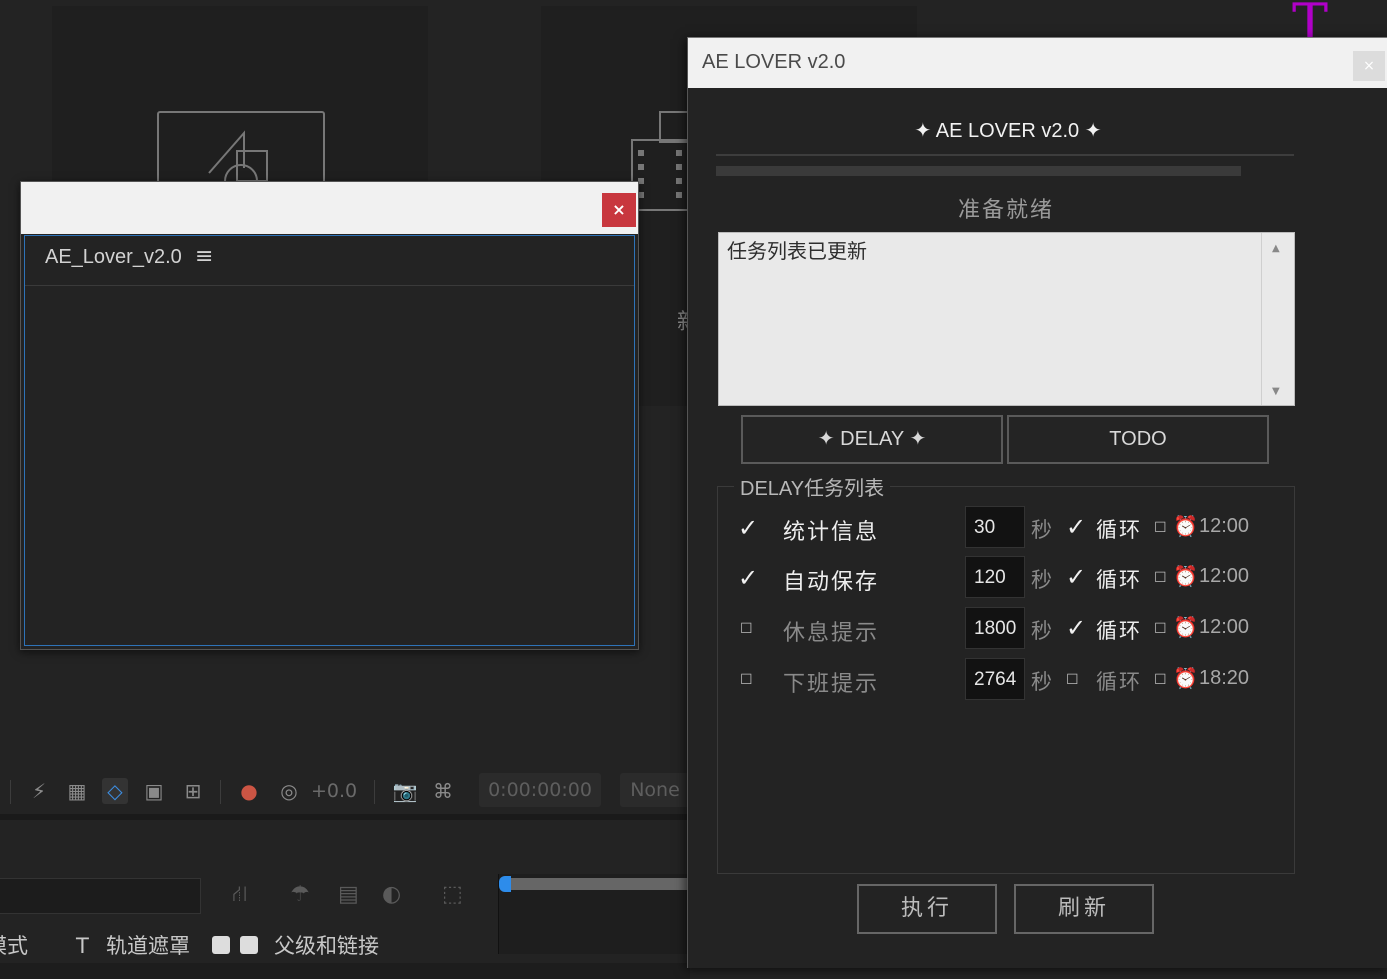  What do you see at coordinates (831, 684) in the screenshot?
I see `task-name: 下班提示` at bounding box center [831, 684].